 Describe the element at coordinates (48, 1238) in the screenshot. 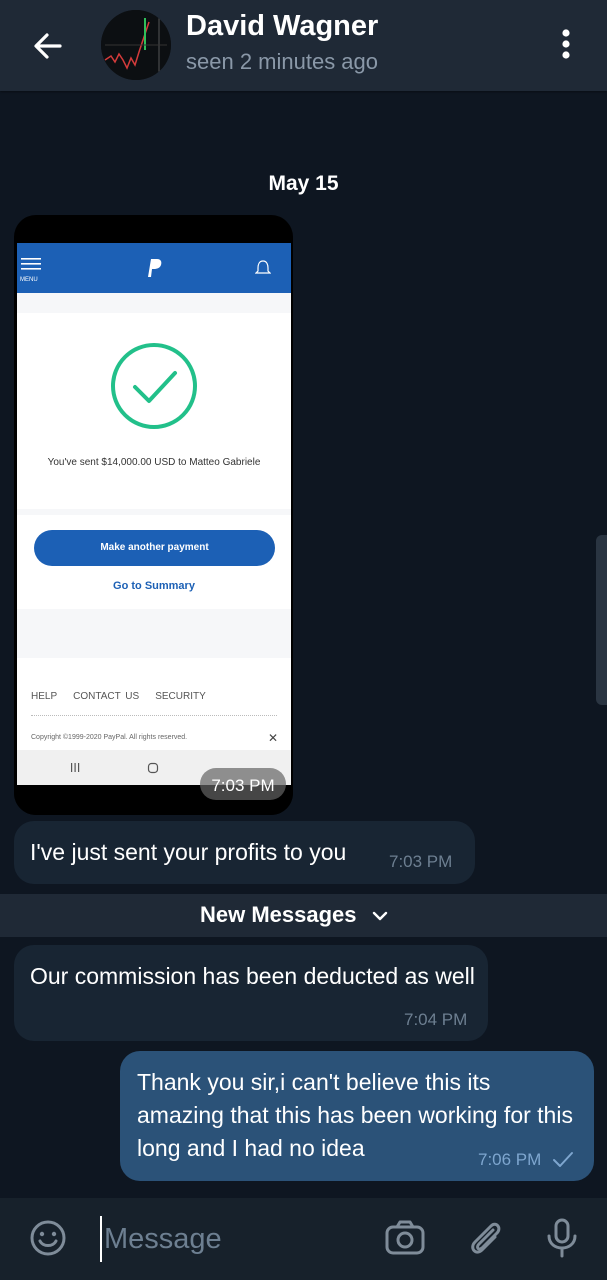

I see `emoji-icon` at that location.